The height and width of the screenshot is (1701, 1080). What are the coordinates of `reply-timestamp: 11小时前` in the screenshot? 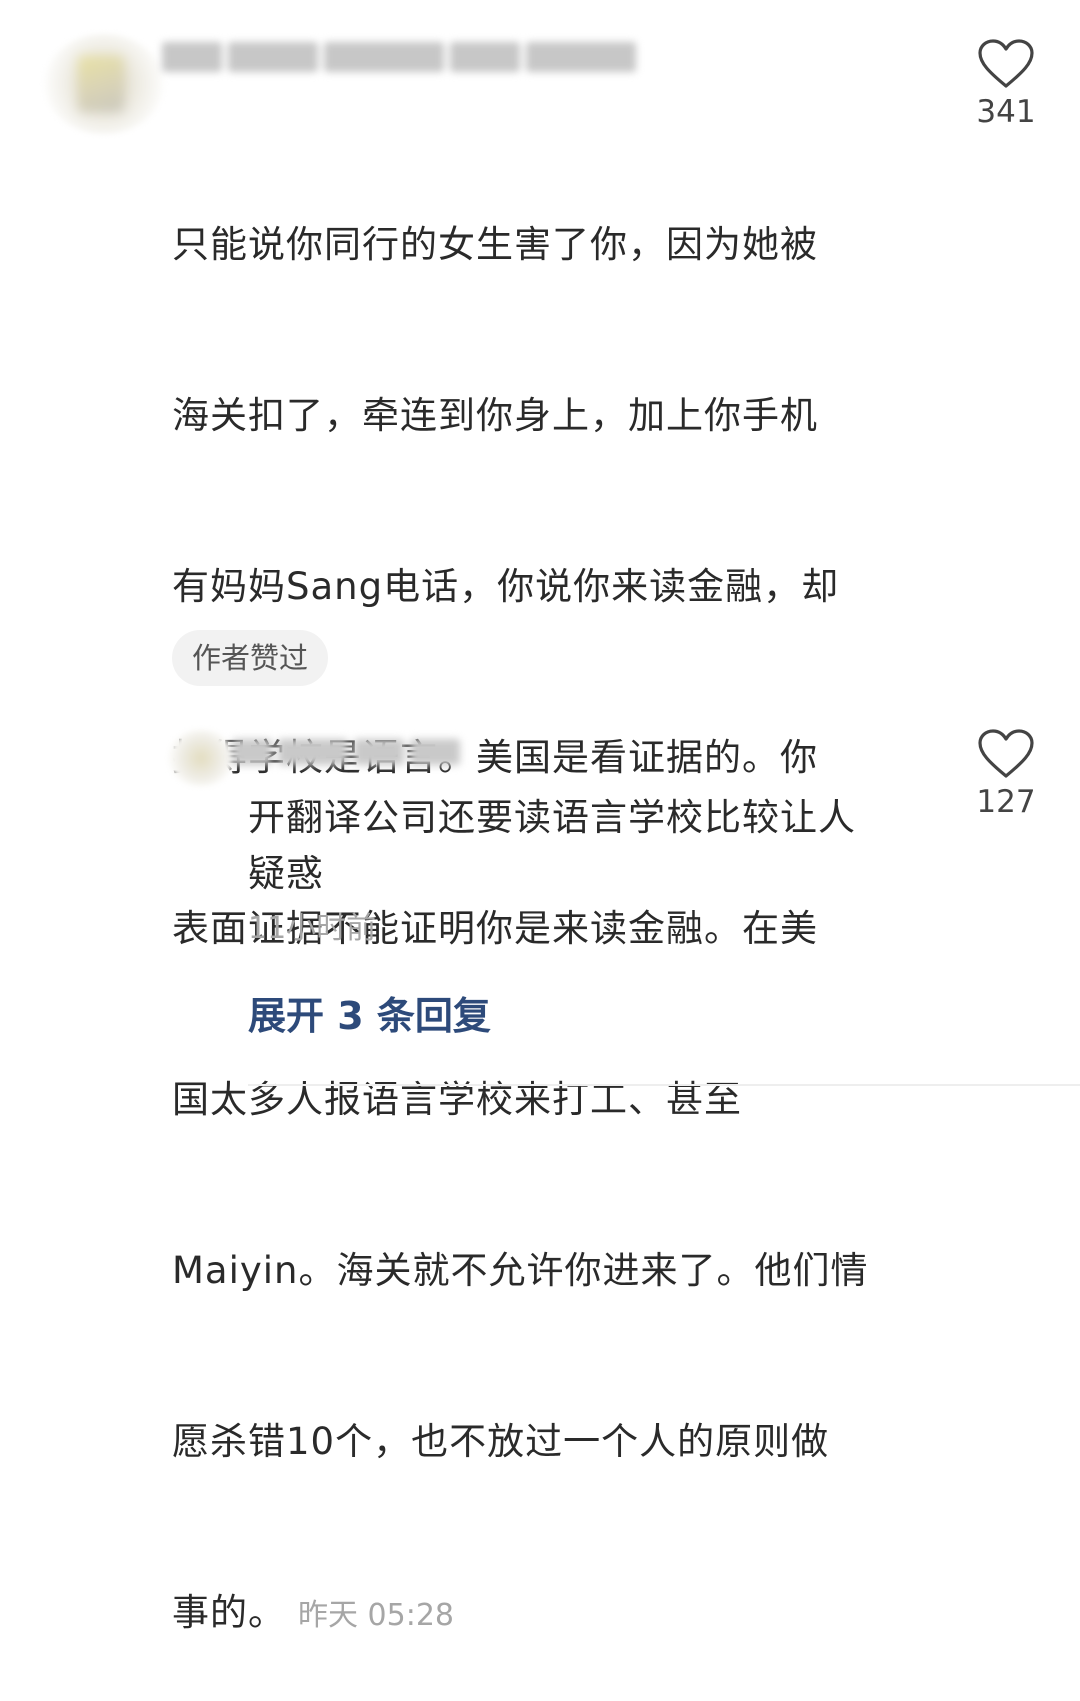 It's located at (312, 928).